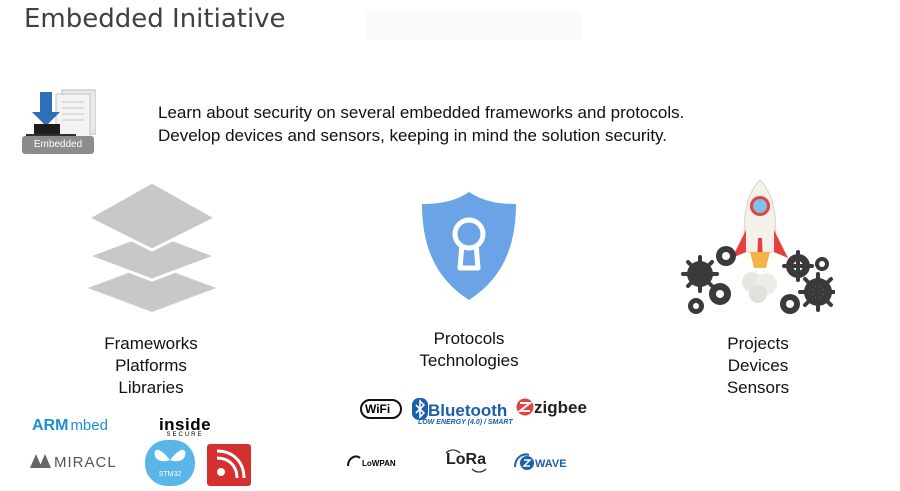  What do you see at coordinates (469, 350) in the screenshot?
I see `protocols-column-label: Protocols Technologies` at bounding box center [469, 350].